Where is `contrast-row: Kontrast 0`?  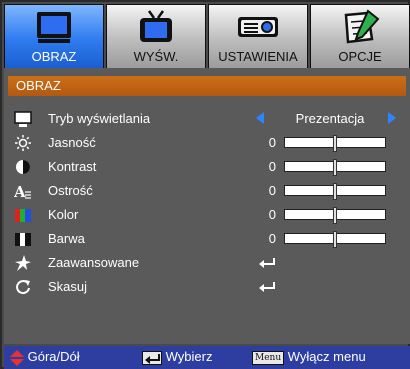
contrast-row: Kontrast 0 is located at coordinates (207, 167).